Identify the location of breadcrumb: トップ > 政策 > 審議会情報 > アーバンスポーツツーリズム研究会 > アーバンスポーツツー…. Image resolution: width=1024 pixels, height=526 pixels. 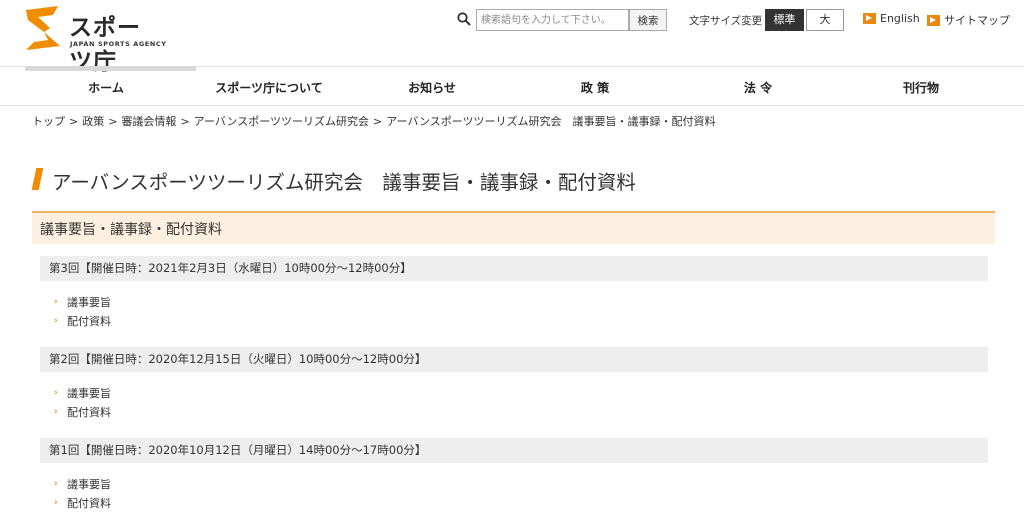
(374, 121).